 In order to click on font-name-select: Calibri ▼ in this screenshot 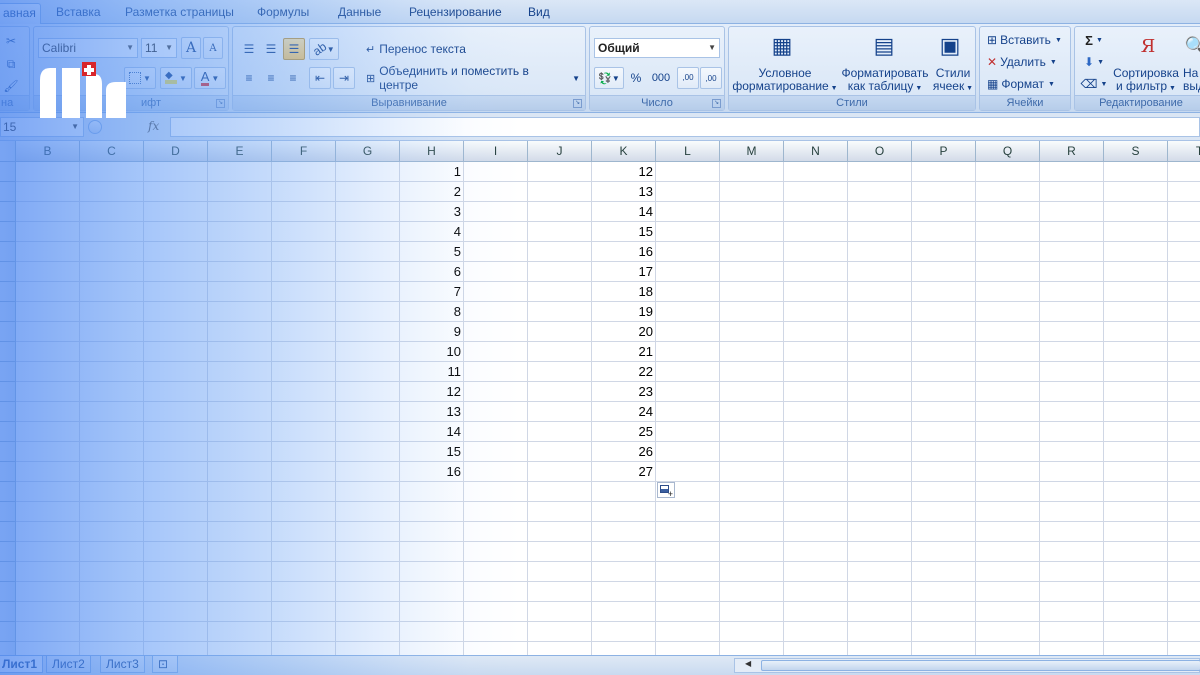, I will do `click(88, 48)`.